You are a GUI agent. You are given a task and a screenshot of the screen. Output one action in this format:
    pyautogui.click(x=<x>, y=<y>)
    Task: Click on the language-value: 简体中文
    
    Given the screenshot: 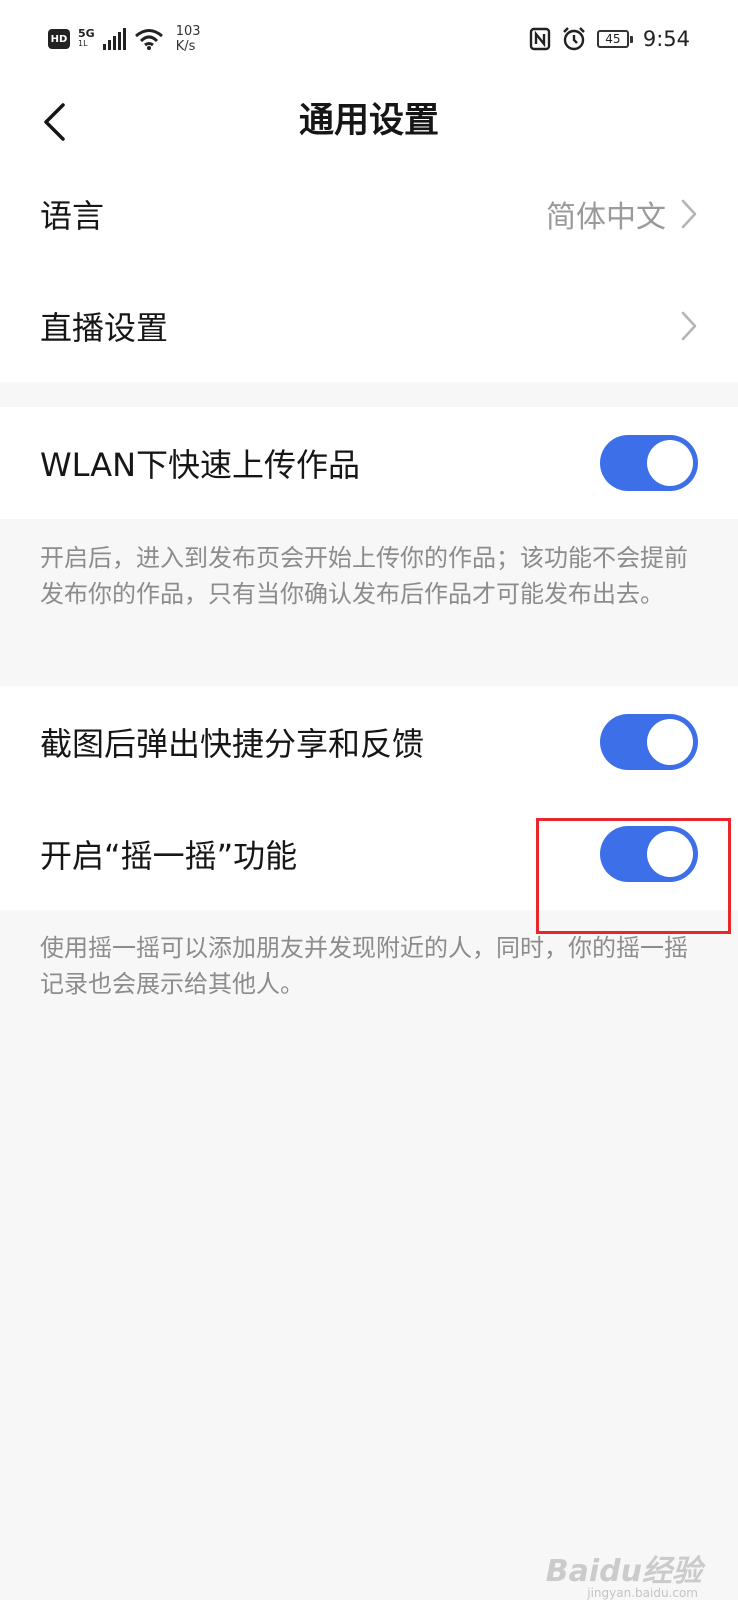 What is the action you would take?
    pyautogui.click(x=606, y=217)
    